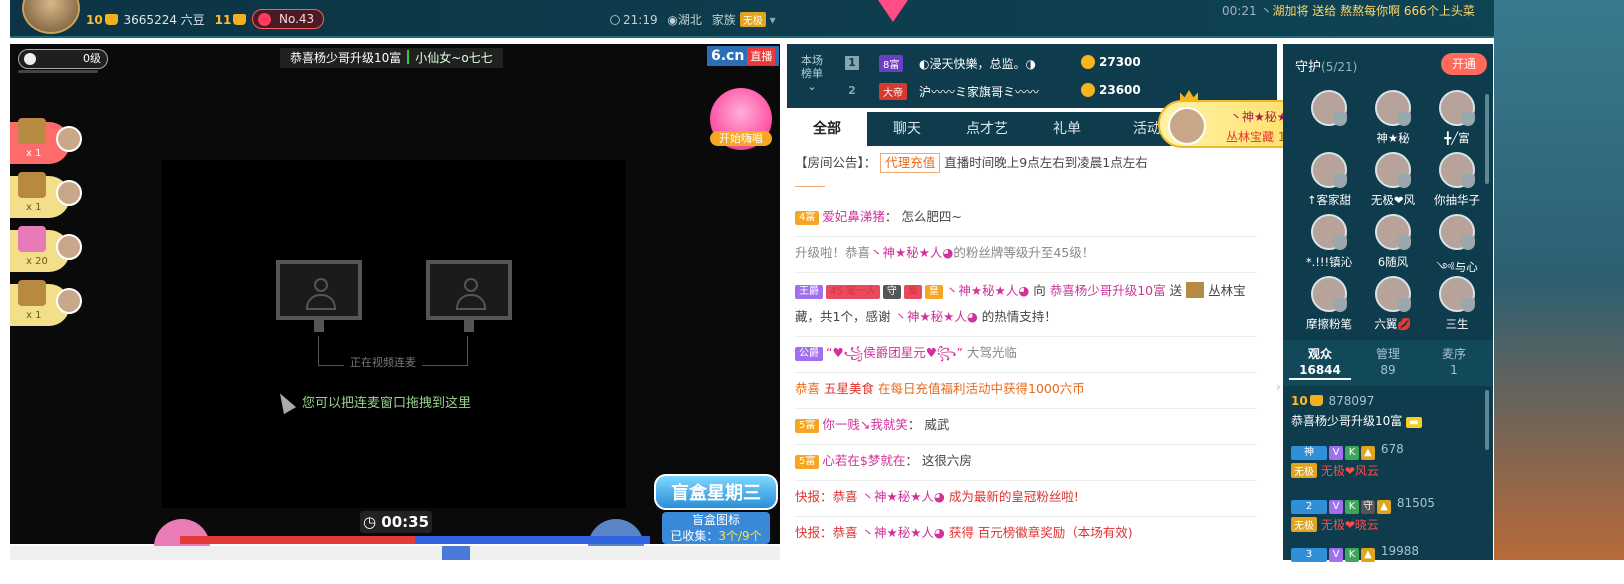 This screenshot has height=584, width=1624. I want to click on viewer-row: 2 V K 守 ▲ 81505, so click(1386, 505).